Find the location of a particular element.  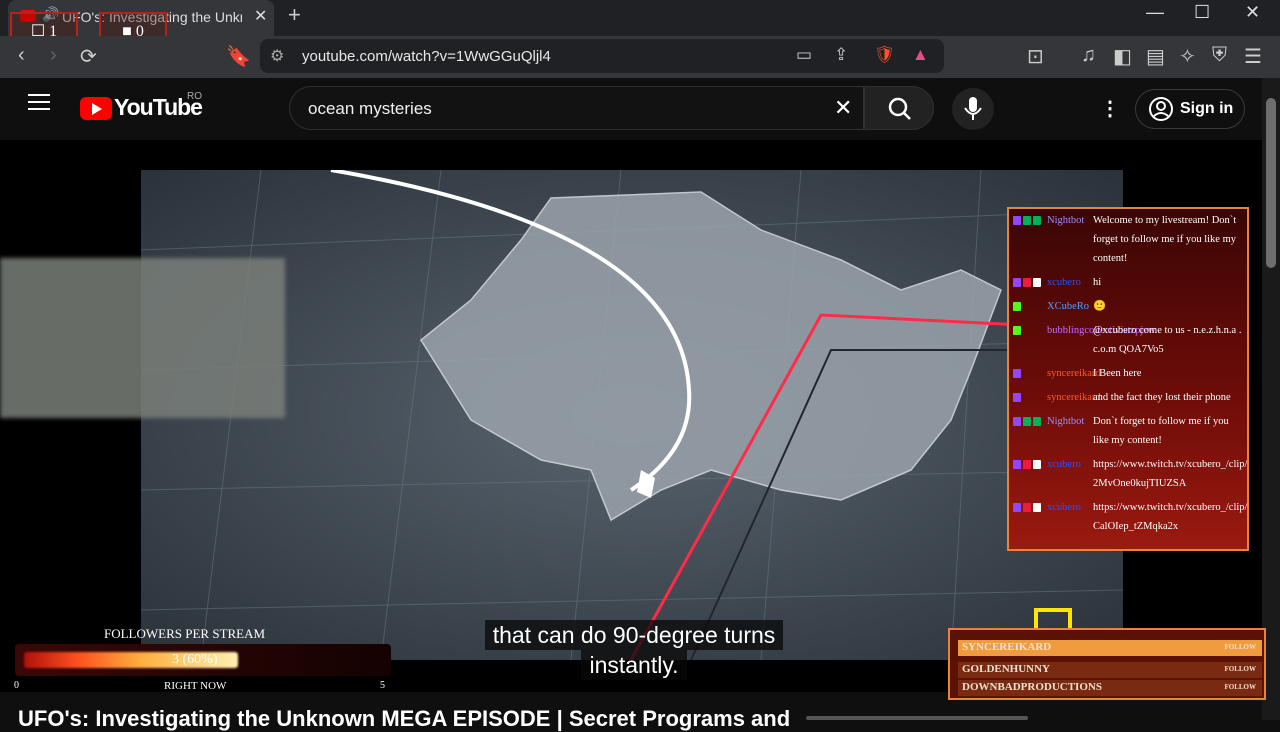

maximize-button: ☐ is located at coordinates (1202, 12).